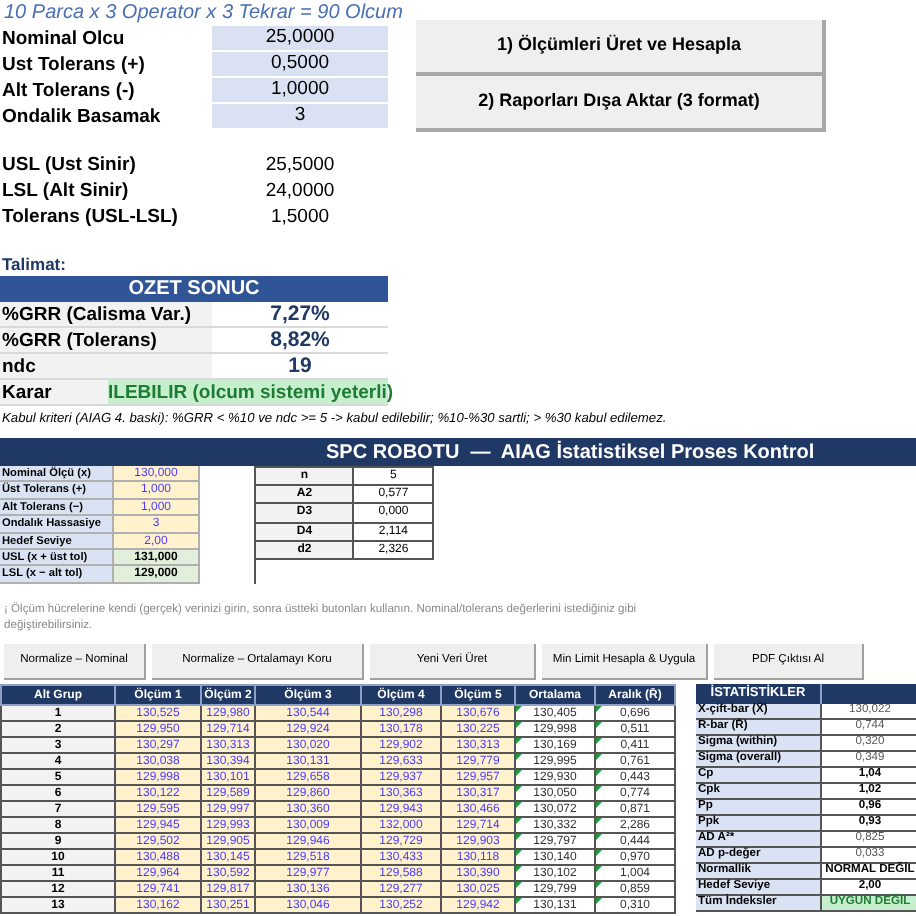 The height and width of the screenshot is (916, 916). I want to click on banner-title: SPC ROBOTU — AIAG İstatistiksel Proses Kontrol, so click(570, 452).